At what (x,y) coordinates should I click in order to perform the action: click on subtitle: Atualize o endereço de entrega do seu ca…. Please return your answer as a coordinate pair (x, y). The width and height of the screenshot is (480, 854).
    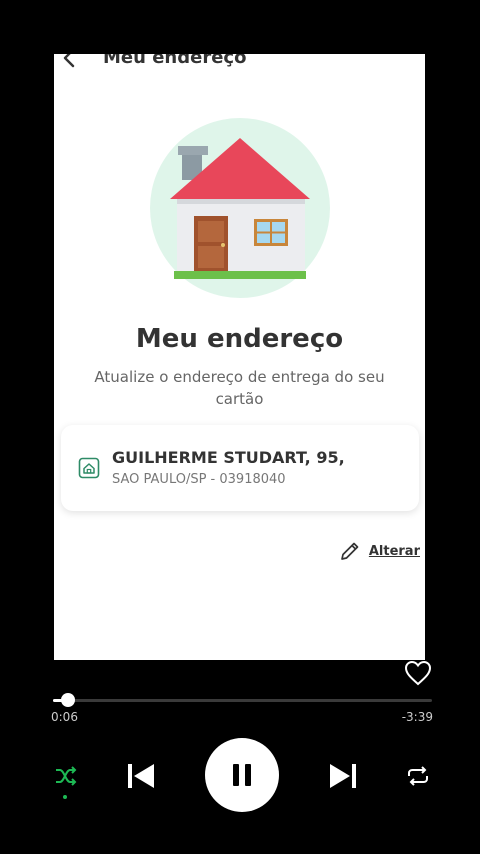
    Looking at the image, I should click on (239, 388).